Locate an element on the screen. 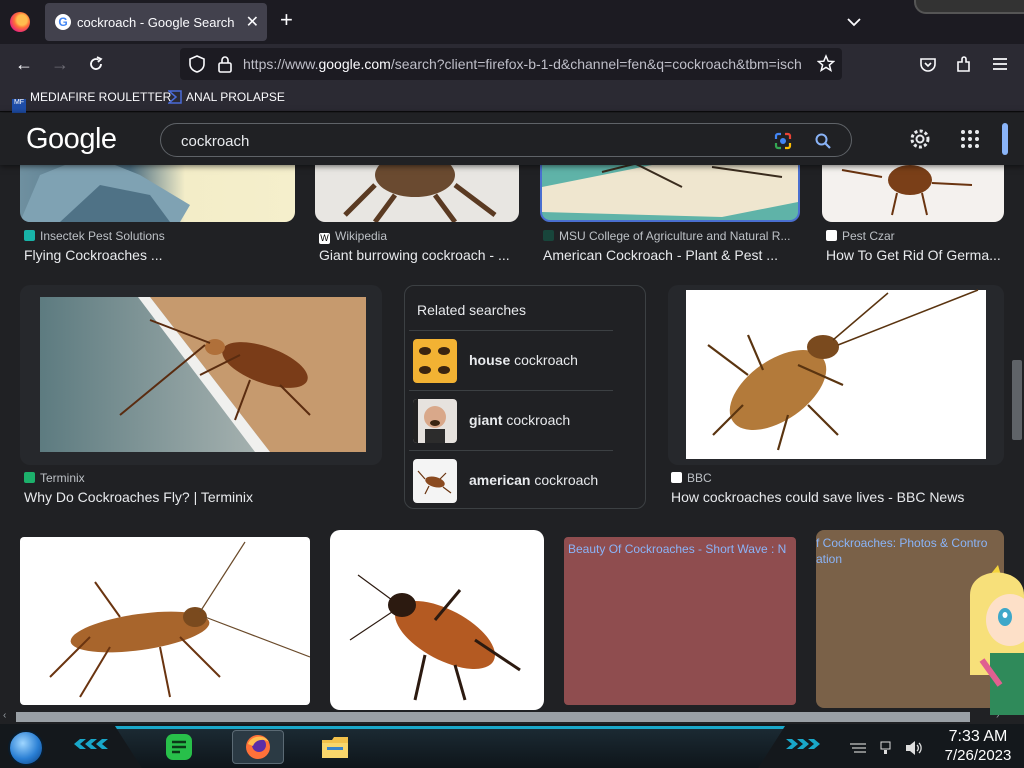 This screenshot has height=768, width=1024. result-source: Insectek Pest Solutions is located at coordinates (94, 236).